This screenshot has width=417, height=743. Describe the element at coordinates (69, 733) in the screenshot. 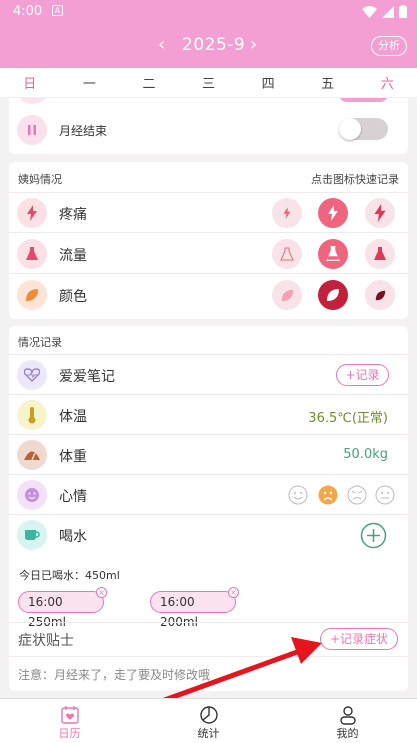

I see `nav-calendar-label: 日历` at that location.